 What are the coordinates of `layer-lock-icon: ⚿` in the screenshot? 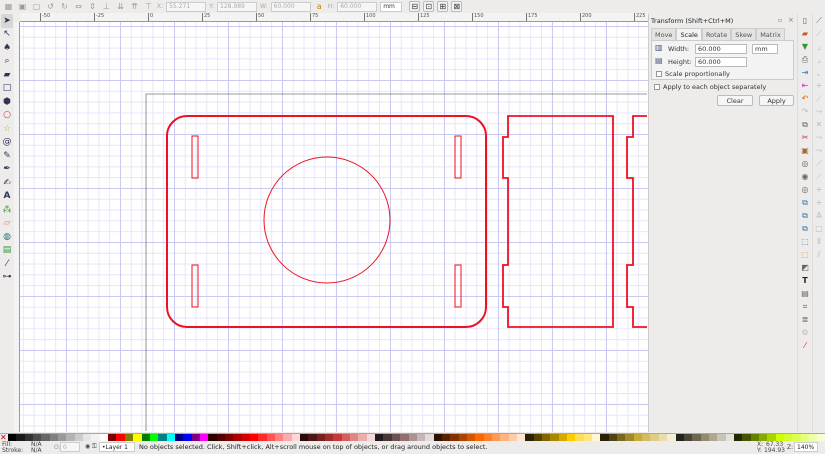 It's located at (94, 446).